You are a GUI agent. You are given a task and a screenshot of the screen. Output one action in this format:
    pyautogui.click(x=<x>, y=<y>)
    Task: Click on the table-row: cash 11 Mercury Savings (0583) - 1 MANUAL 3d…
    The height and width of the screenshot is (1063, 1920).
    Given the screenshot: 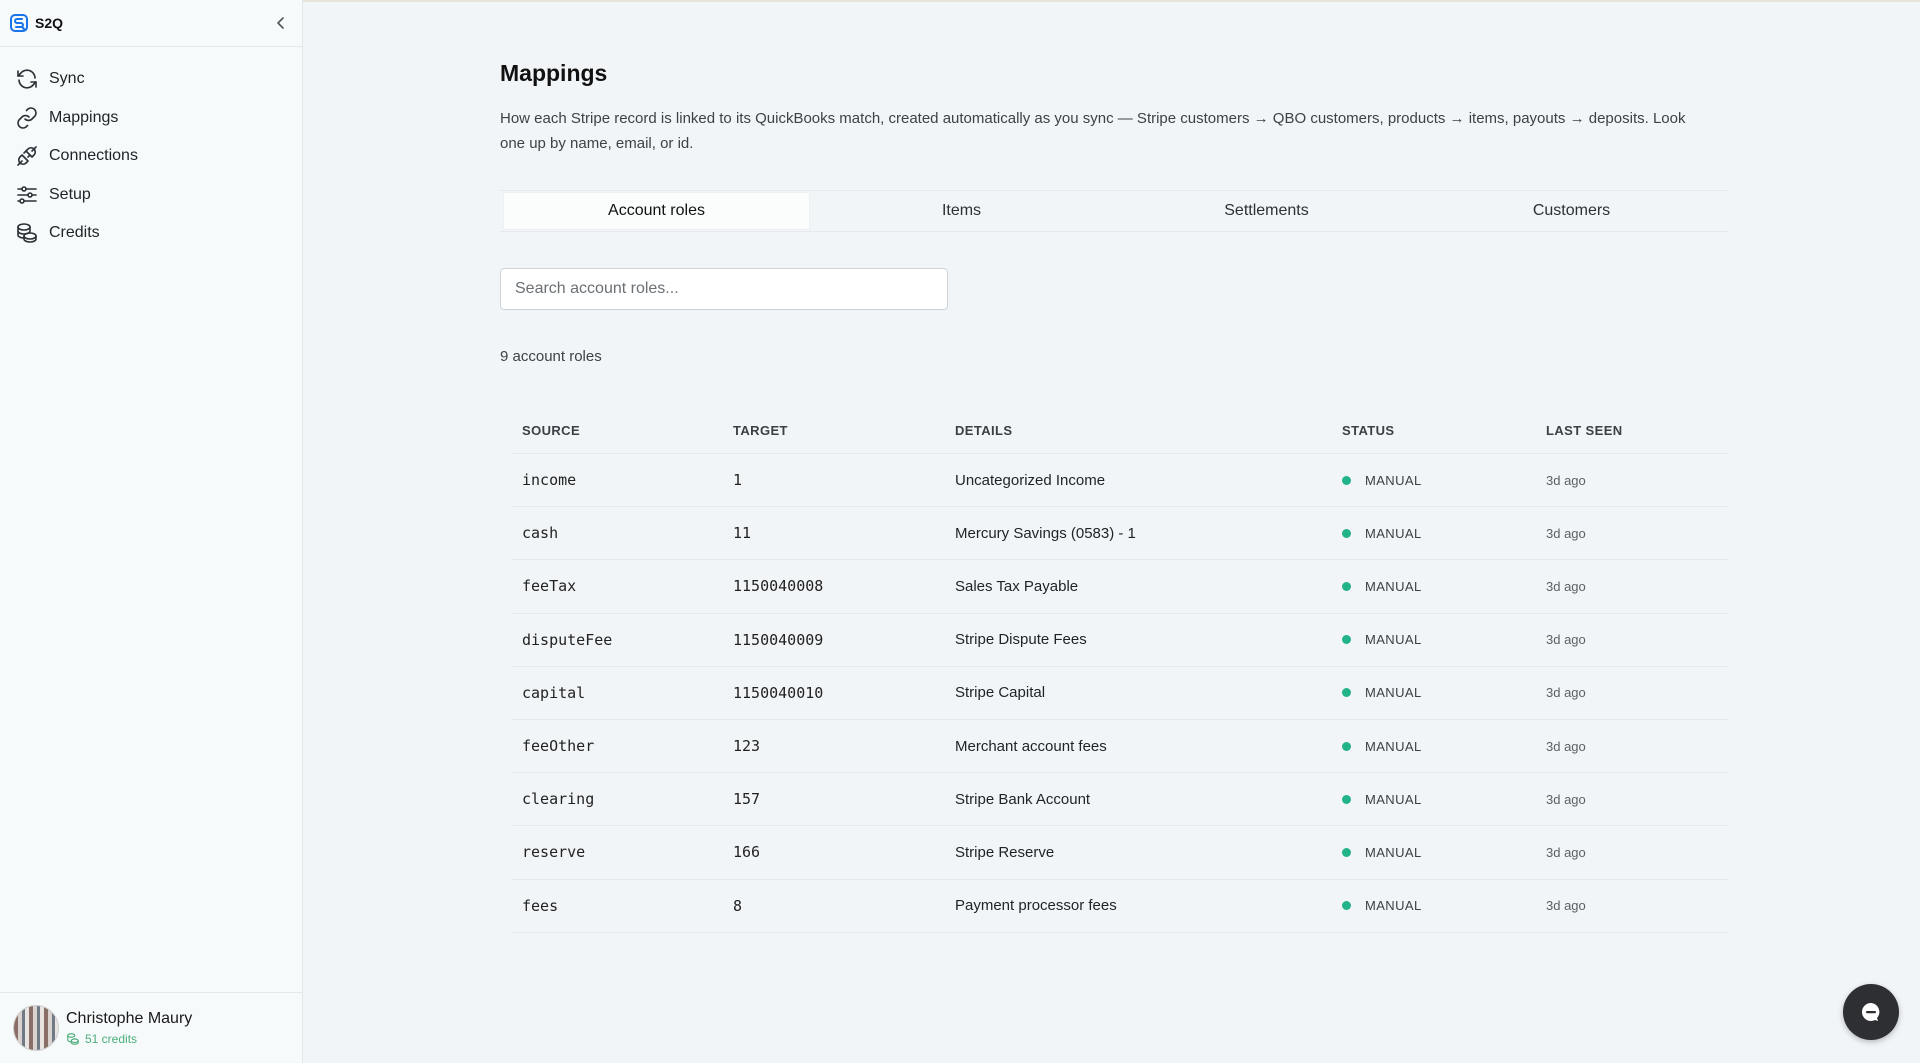 What is the action you would take?
    pyautogui.click(x=1119, y=534)
    